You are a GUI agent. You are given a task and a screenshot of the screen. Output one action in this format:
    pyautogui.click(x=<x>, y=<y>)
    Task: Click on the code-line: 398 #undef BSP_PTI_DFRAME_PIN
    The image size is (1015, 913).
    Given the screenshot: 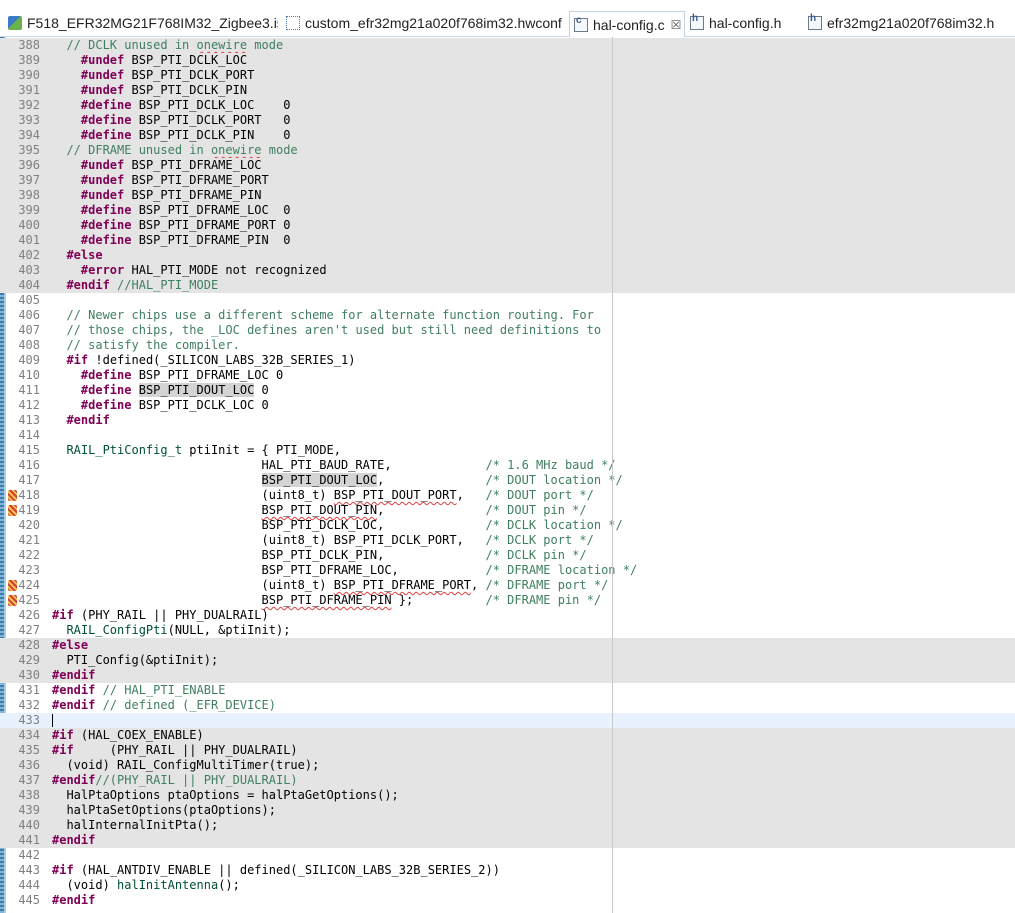 What is the action you would take?
    pyautogui.click(x=507, y=195)
    